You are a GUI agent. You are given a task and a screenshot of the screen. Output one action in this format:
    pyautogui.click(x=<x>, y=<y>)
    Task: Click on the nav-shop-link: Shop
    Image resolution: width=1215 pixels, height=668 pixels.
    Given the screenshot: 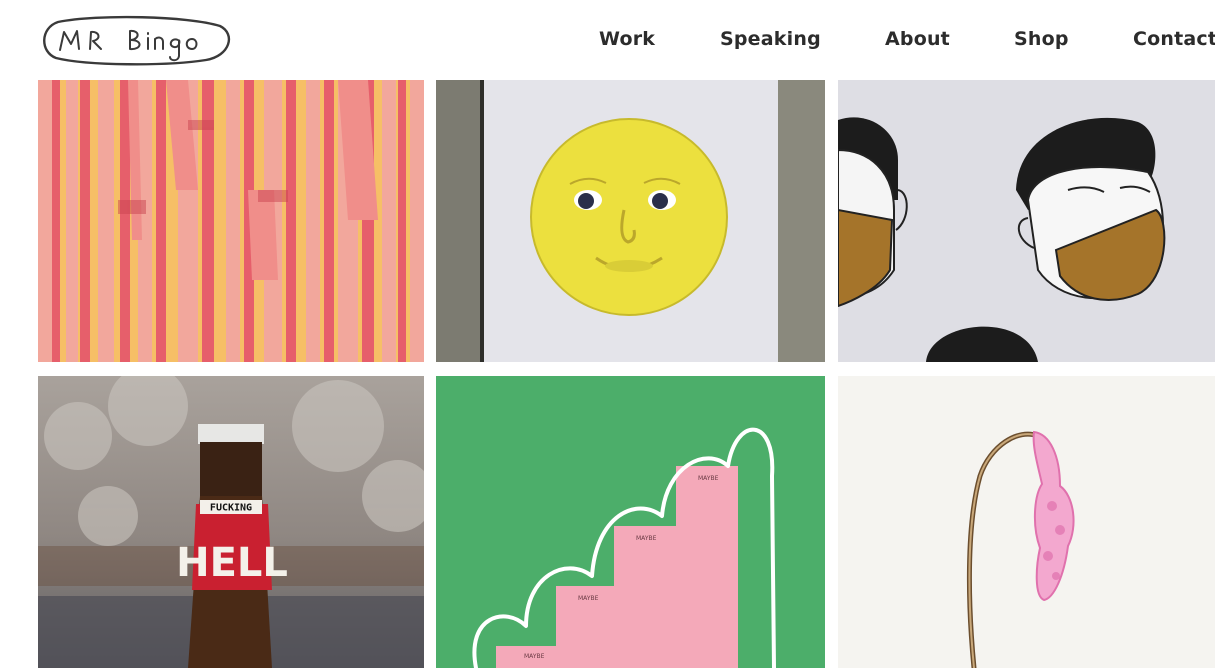 What is the action you would take?
    pyautogui.click(x=1041, y=39)
    